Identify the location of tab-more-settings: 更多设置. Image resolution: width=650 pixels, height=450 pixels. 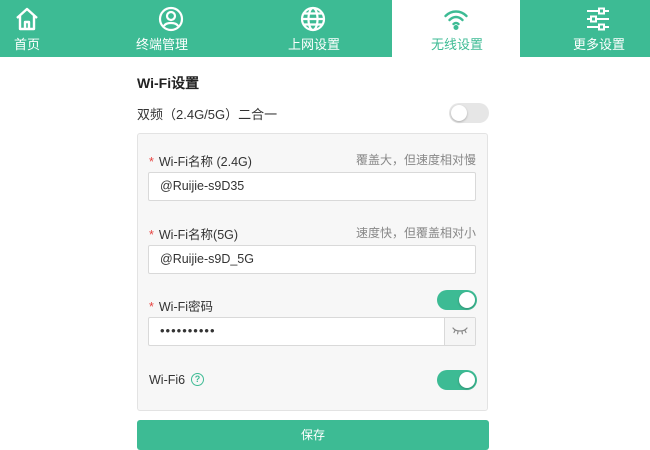
(595, 28).